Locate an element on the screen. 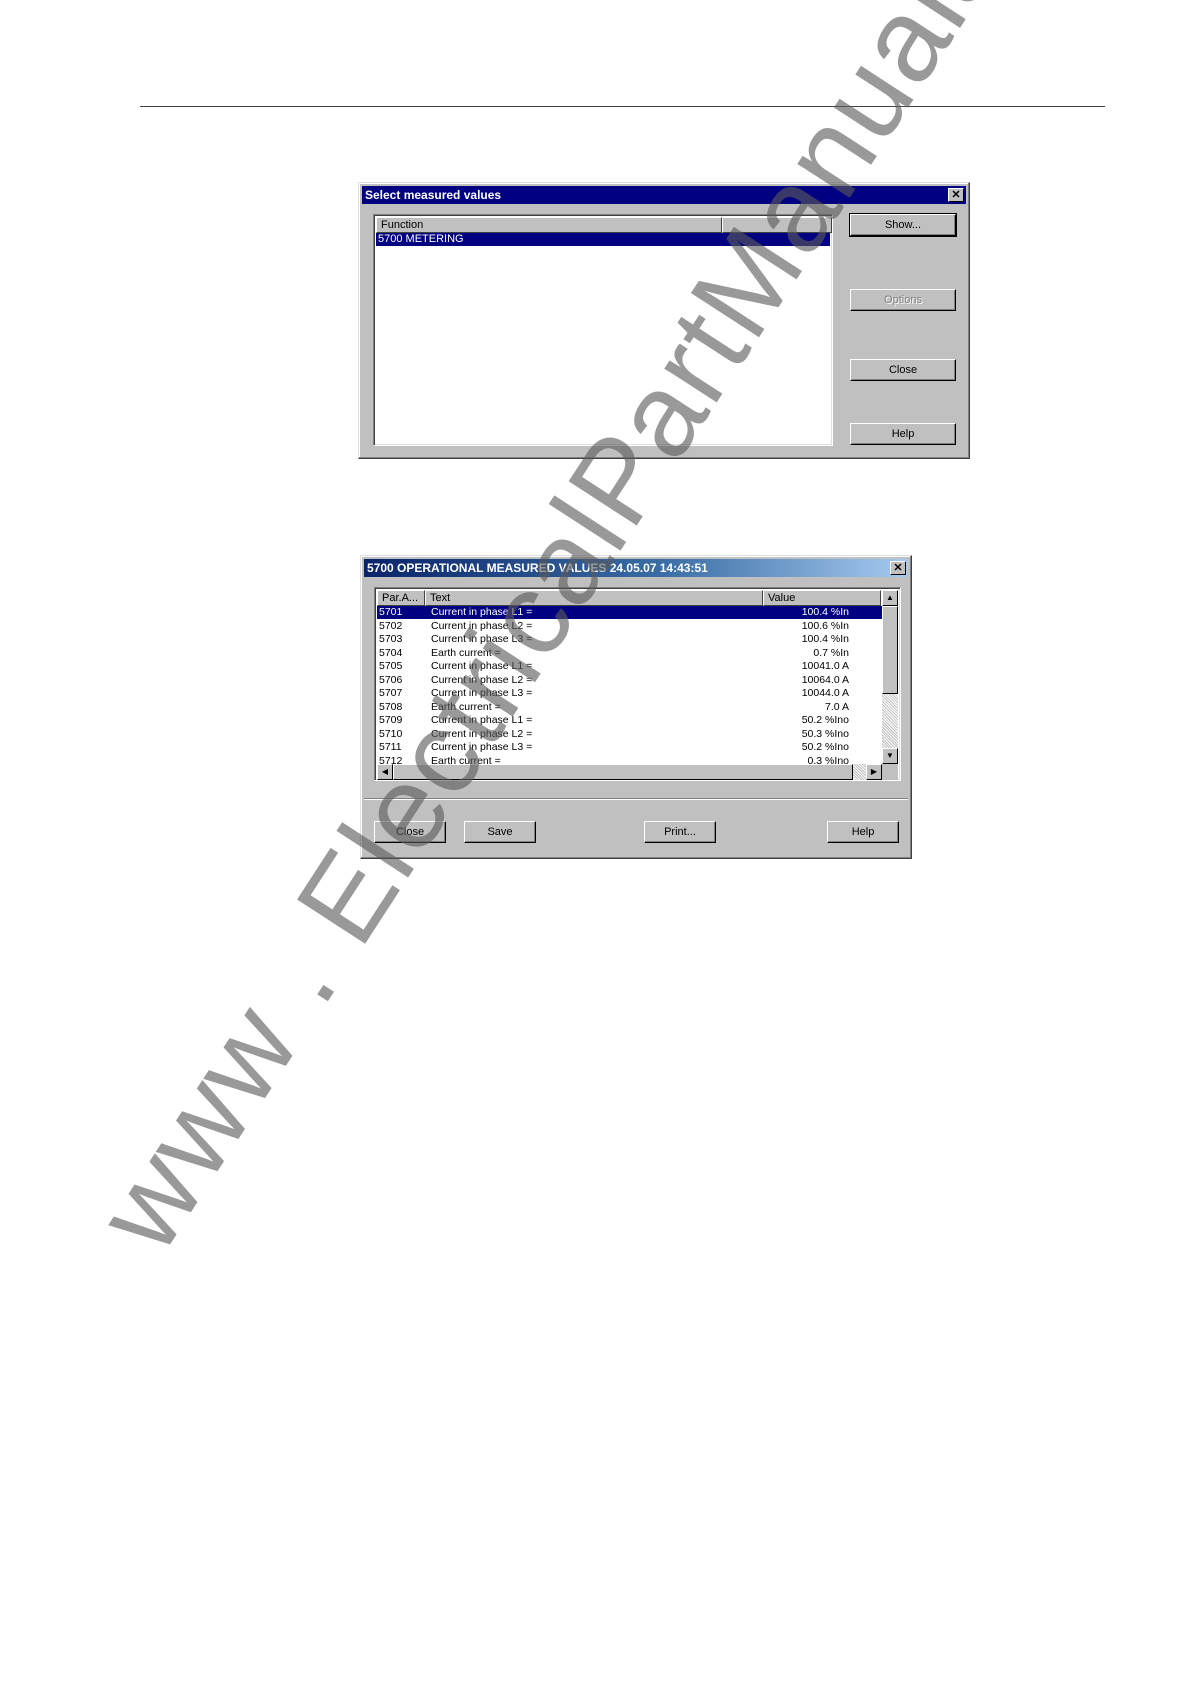 This screenshot has width=1190, height=1684. scroll-up-icon: ▲ is located at coordinates (890, 598).